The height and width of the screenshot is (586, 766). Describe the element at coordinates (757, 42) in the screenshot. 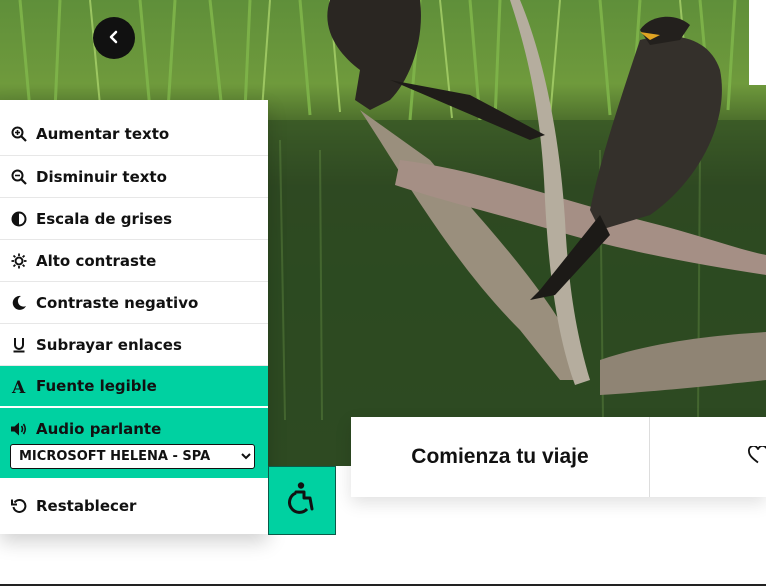

I see `header-panel-edge` at that location.